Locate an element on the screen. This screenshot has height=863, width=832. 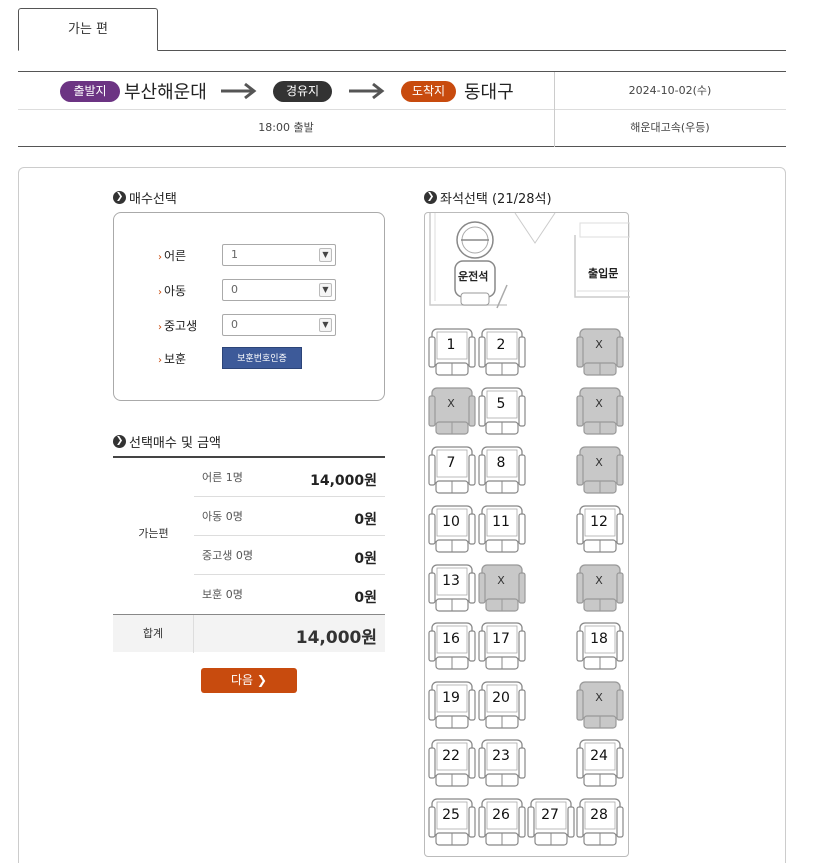
divider is located at coordinates (554, 109).